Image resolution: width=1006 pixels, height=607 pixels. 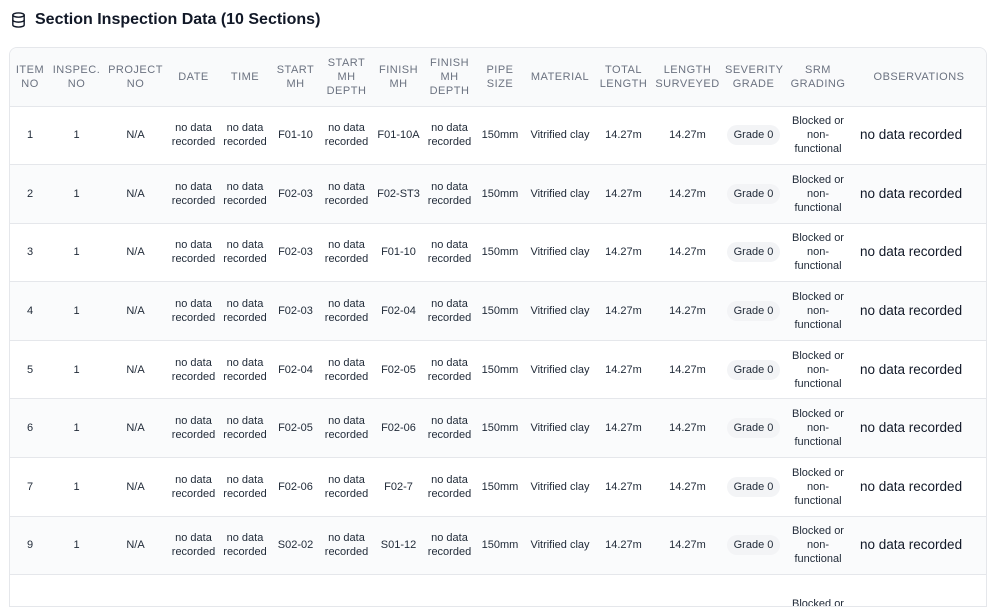 What do you see at coordinates (245, 590) in the screenshot?
I see `cell-time` at bounding box center [245, 590].